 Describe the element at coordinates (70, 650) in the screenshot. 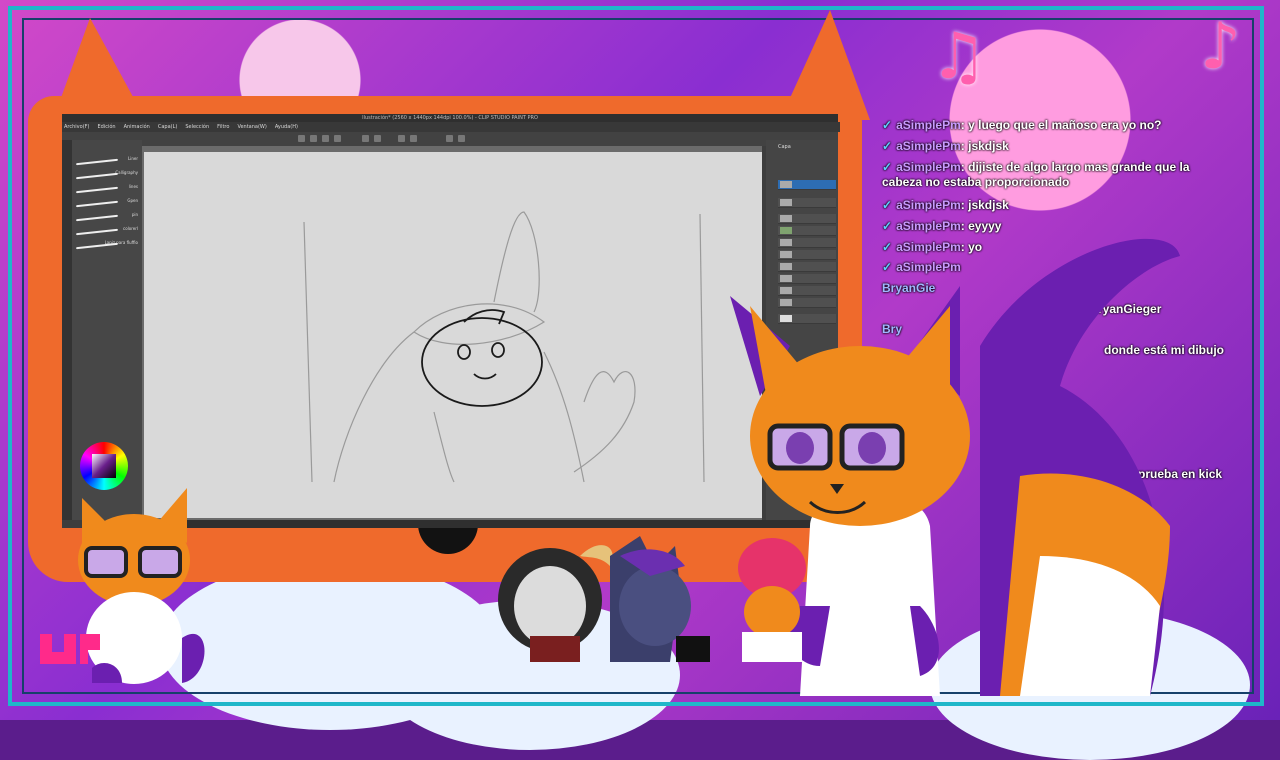

I see `channel-logo` at that location.